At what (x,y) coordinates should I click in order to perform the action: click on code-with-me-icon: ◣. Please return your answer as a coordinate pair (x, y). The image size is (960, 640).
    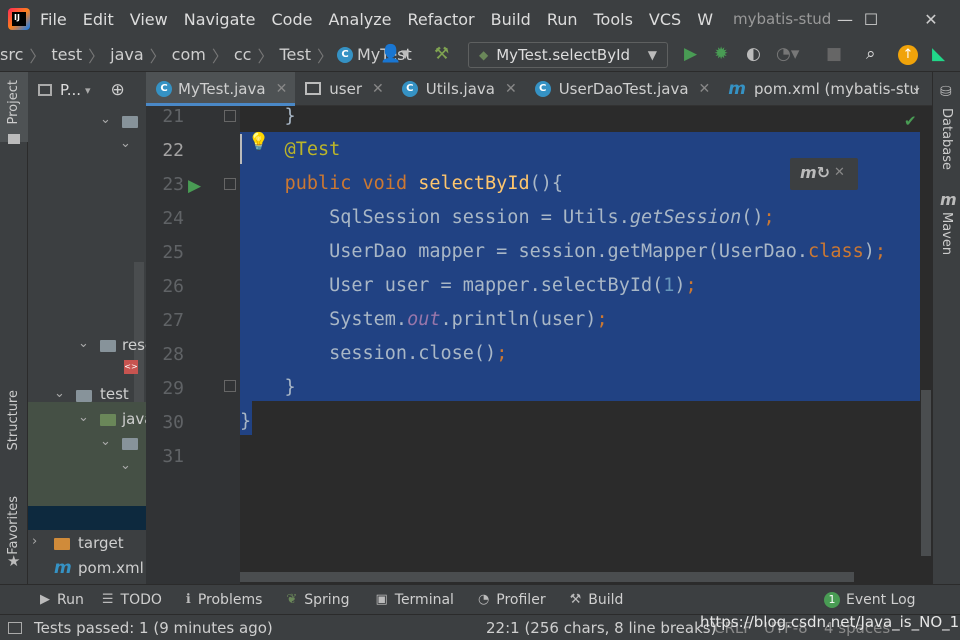
    Looking at the image, I should click on (938, 54).